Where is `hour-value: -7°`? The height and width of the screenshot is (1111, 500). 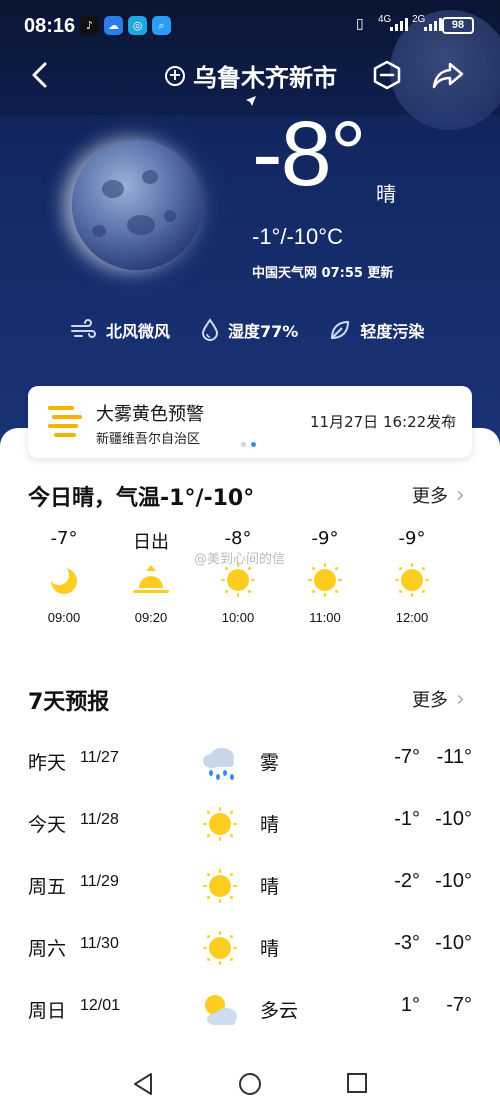 hour-value: -7° is located at coordinates (64, 538).